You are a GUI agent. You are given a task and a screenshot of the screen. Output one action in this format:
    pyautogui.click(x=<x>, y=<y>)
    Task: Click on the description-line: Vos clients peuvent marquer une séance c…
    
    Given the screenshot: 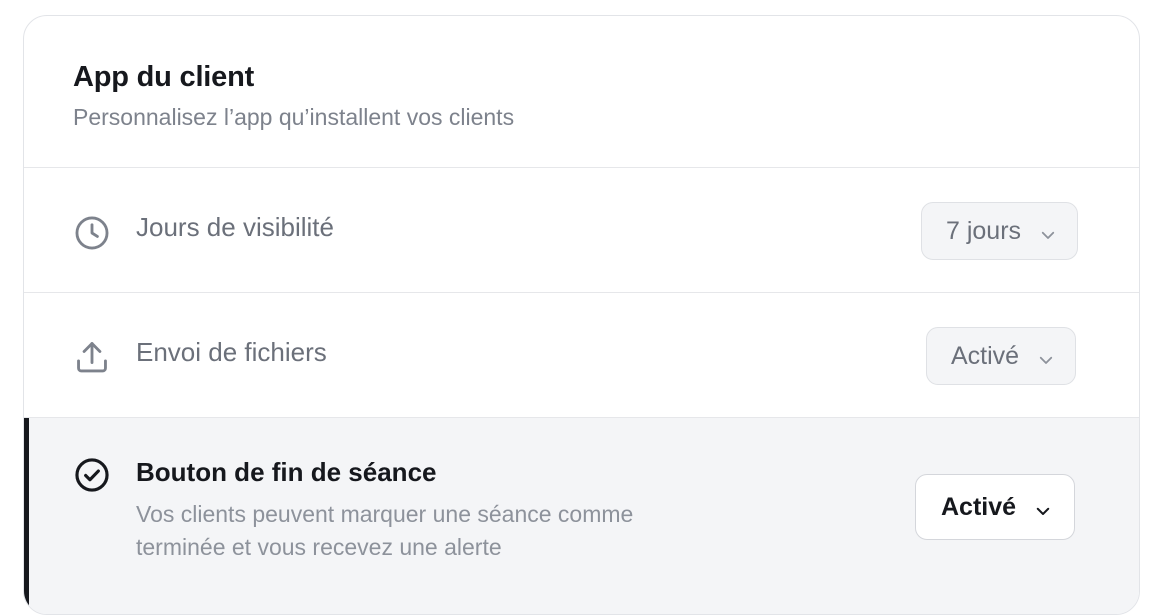 What is the action you would take?
    pyautogui.click(x=385, y=514)
    